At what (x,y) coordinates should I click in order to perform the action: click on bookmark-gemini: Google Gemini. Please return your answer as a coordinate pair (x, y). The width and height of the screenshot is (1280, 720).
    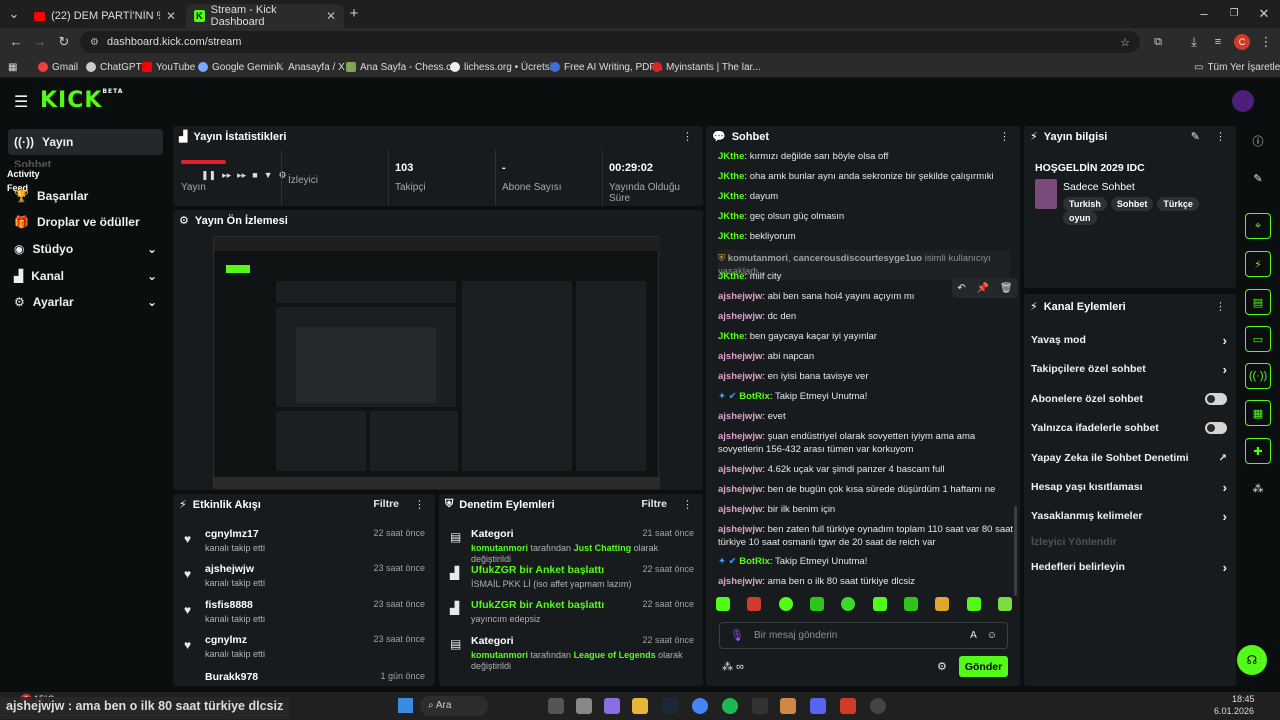
    Looking at the image, I should click on (238, 67).